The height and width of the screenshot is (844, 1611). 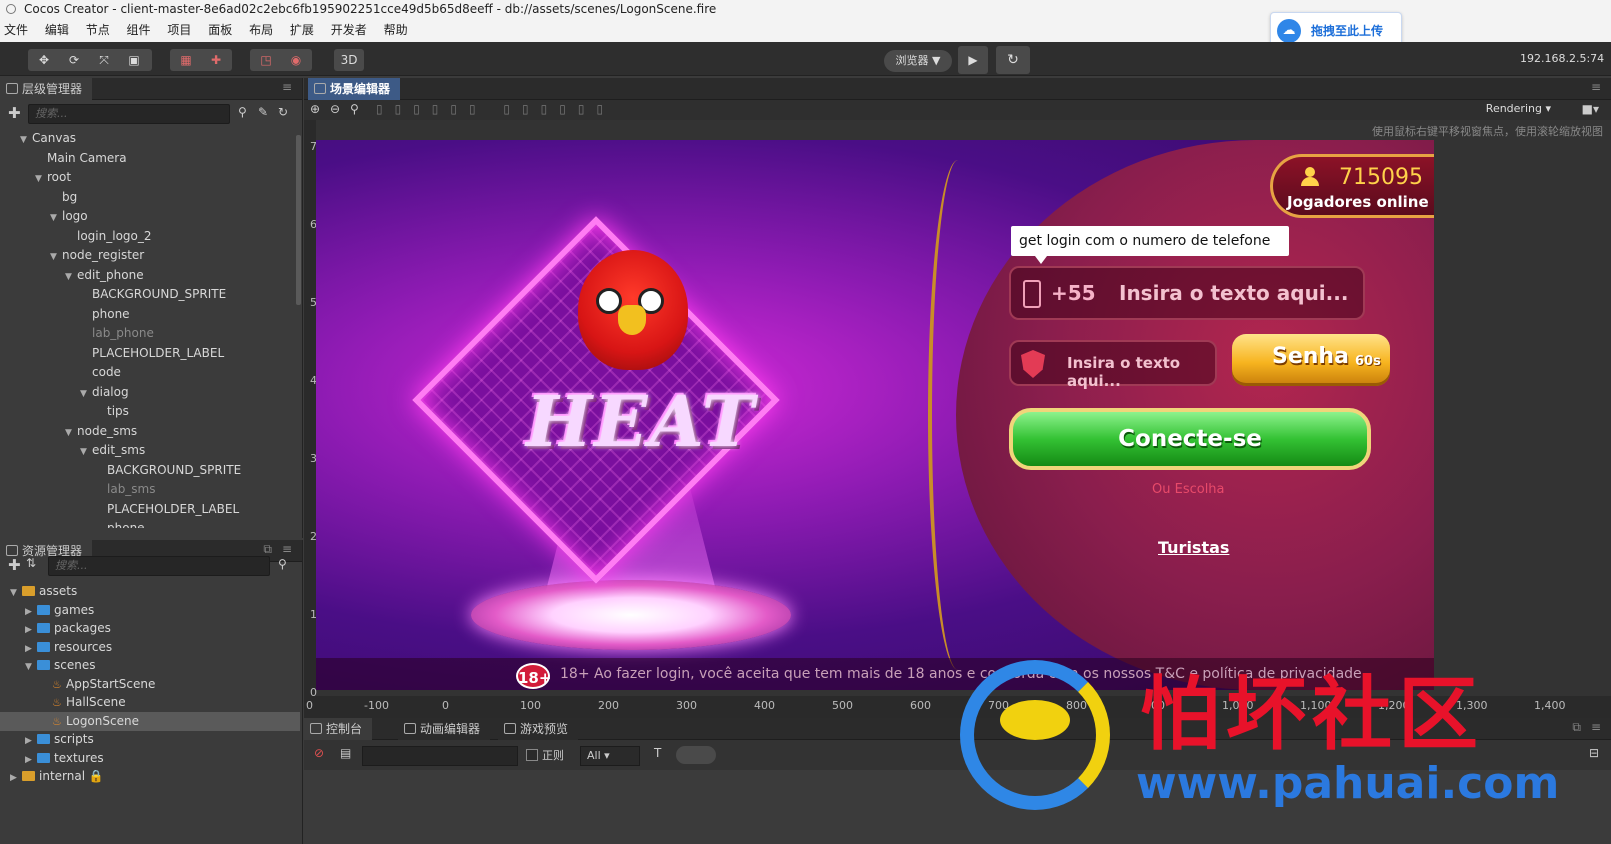 I want to click on pivot-icon: ▦, so click(x=186, y=60).